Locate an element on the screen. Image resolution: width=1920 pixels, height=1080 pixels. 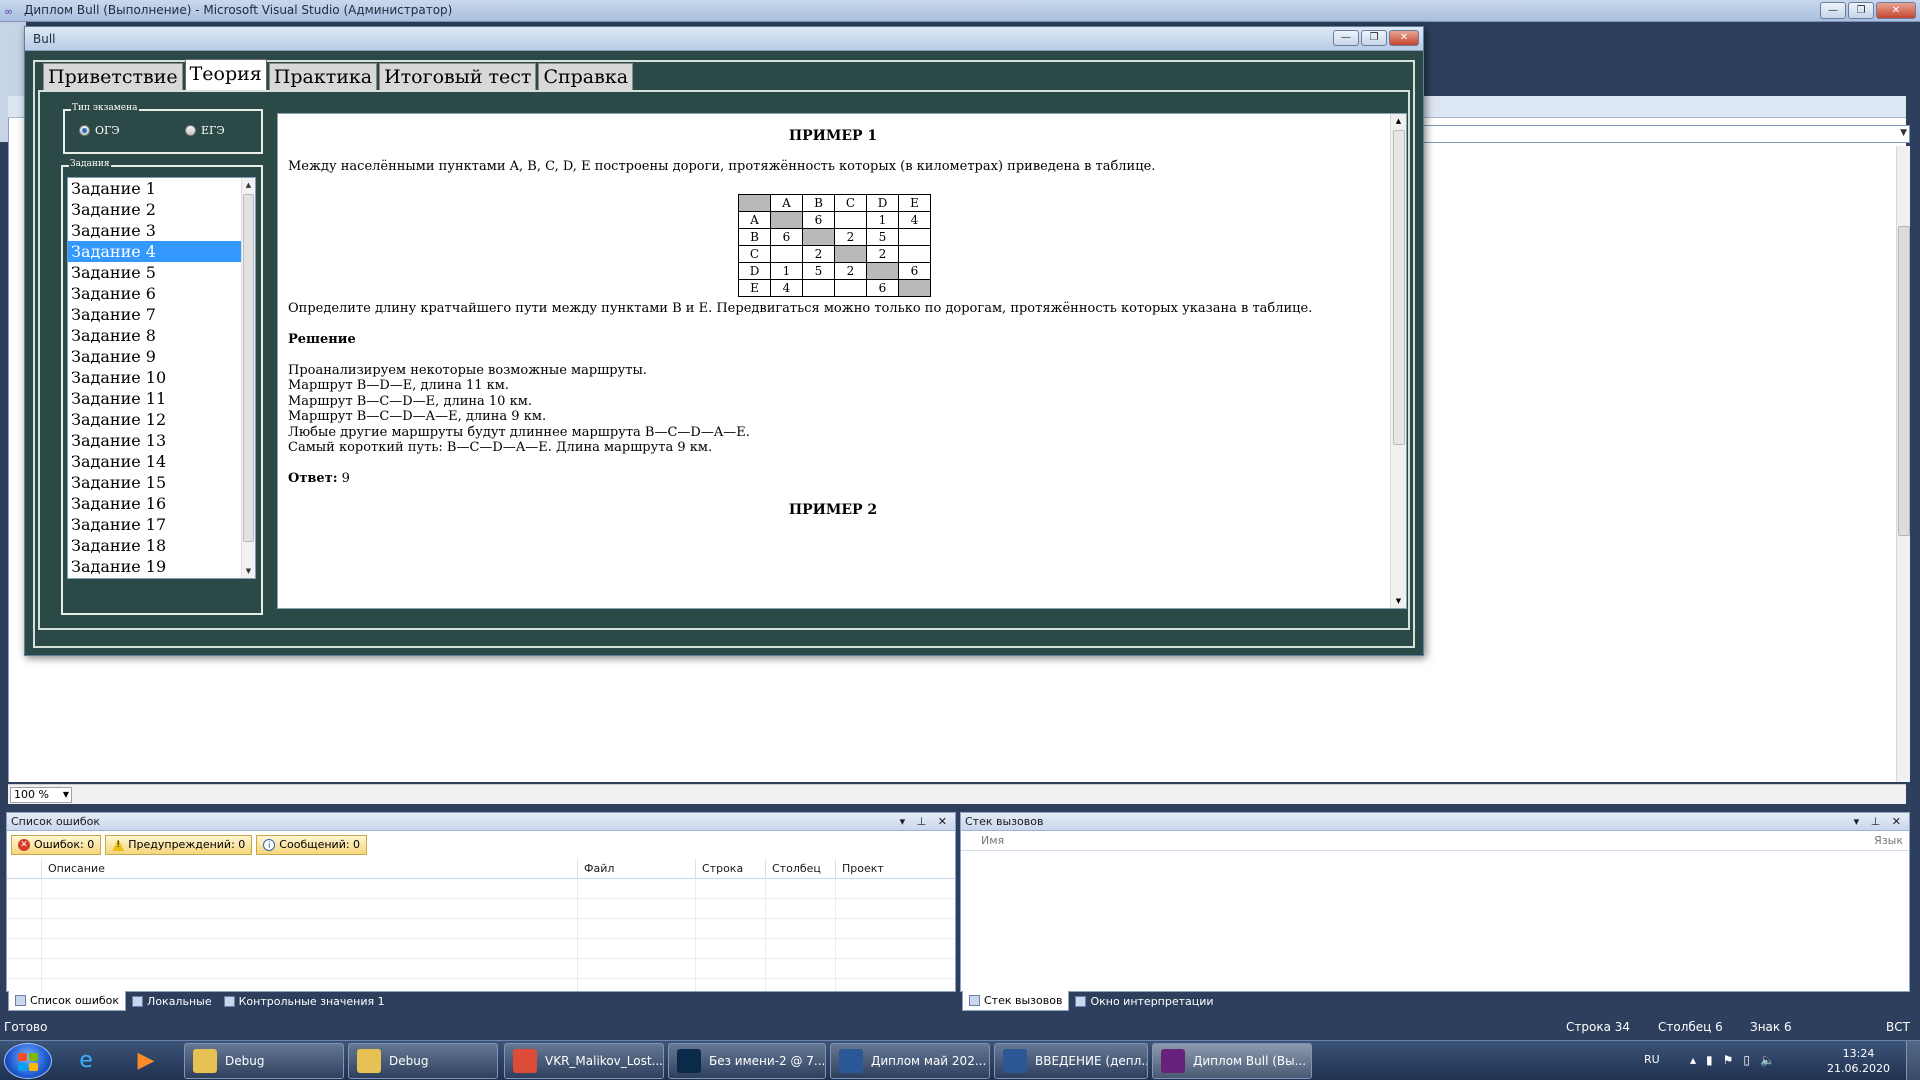
task-list-item: Задание 10 is located at coordinates (161, 377).